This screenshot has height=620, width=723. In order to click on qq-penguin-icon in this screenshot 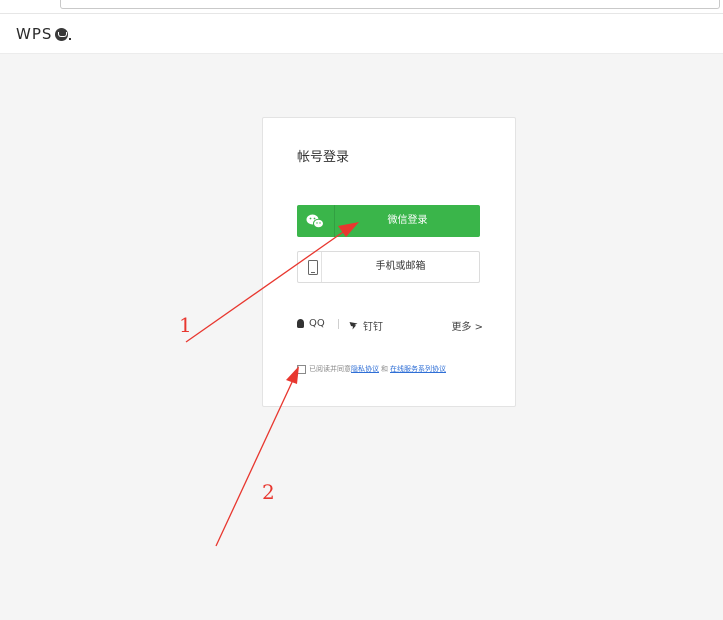, I will do `click(300, 323)`.